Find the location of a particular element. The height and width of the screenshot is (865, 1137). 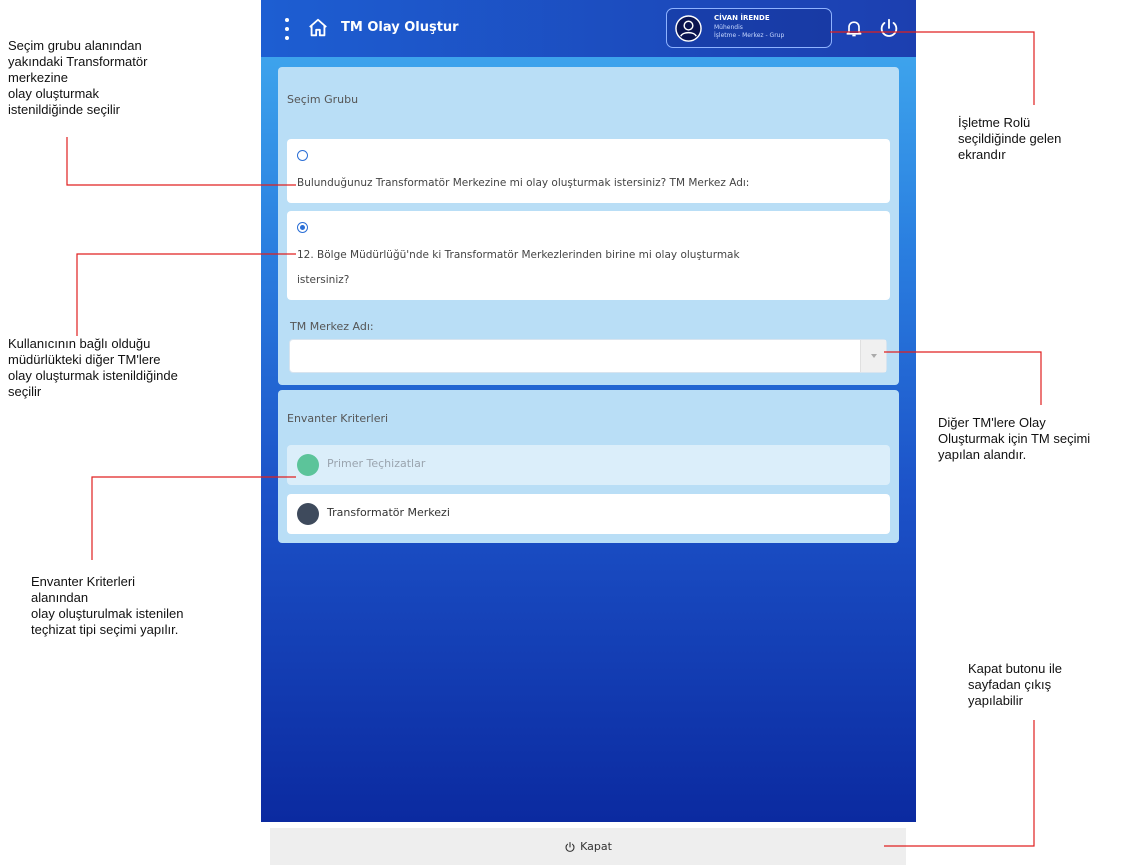

primer-status-dot-icon is located at coordinates (308, 465).